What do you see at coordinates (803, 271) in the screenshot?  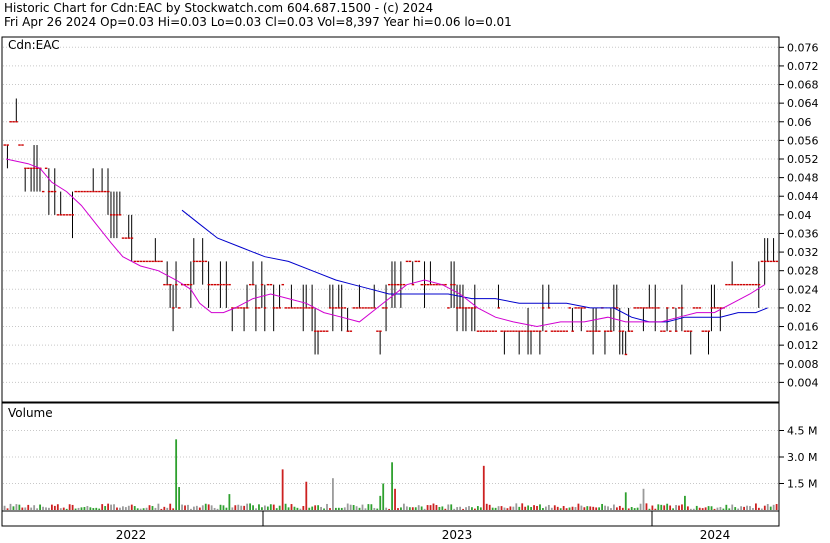 I see `price-tick-label: 0.028` at bounding box center [803, 271].